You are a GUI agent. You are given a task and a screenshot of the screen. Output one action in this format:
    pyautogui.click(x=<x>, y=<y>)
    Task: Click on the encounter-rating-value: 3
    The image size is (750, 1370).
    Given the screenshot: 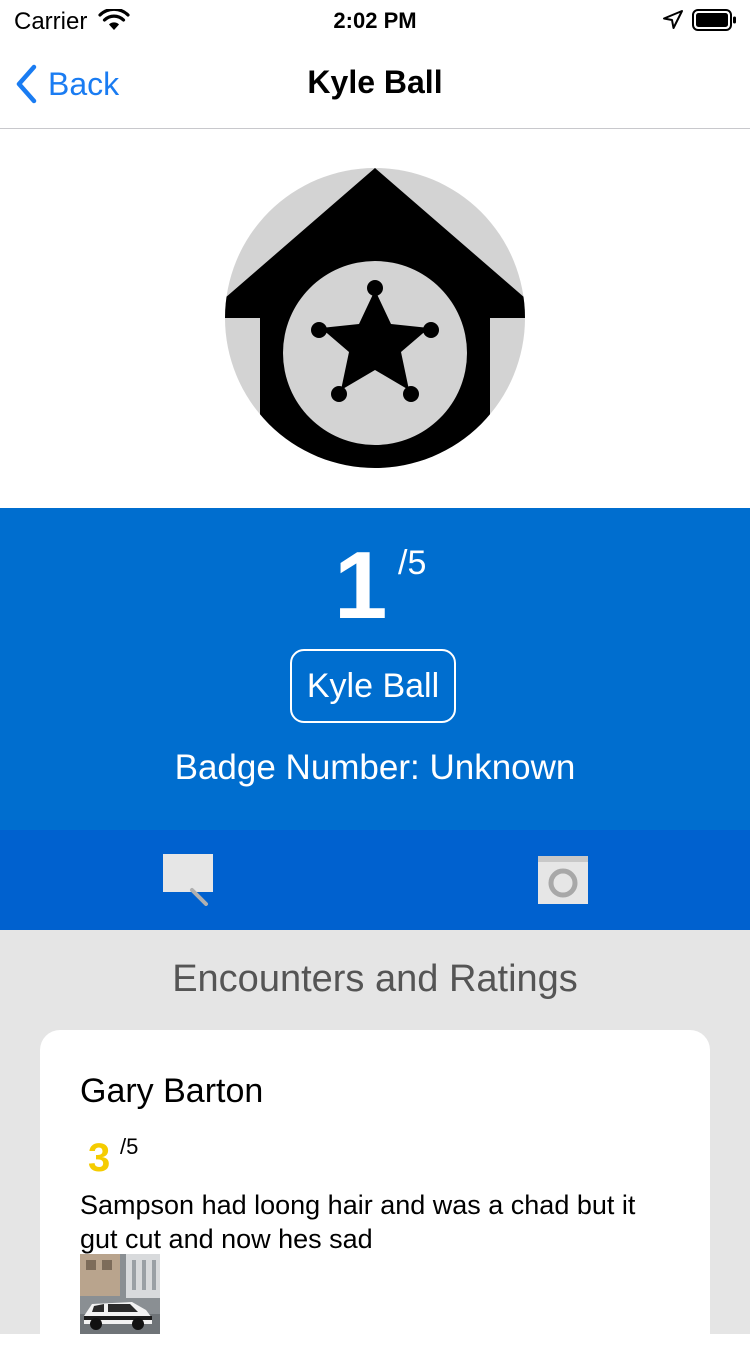 What is the action you would take?
    pyautogui.click(x=99, y=1158)
    